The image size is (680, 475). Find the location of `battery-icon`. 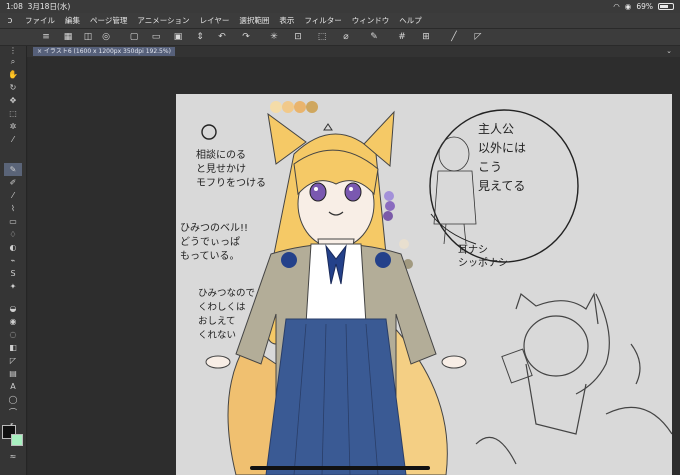

battery-icon is located at coordinates (666, 6).